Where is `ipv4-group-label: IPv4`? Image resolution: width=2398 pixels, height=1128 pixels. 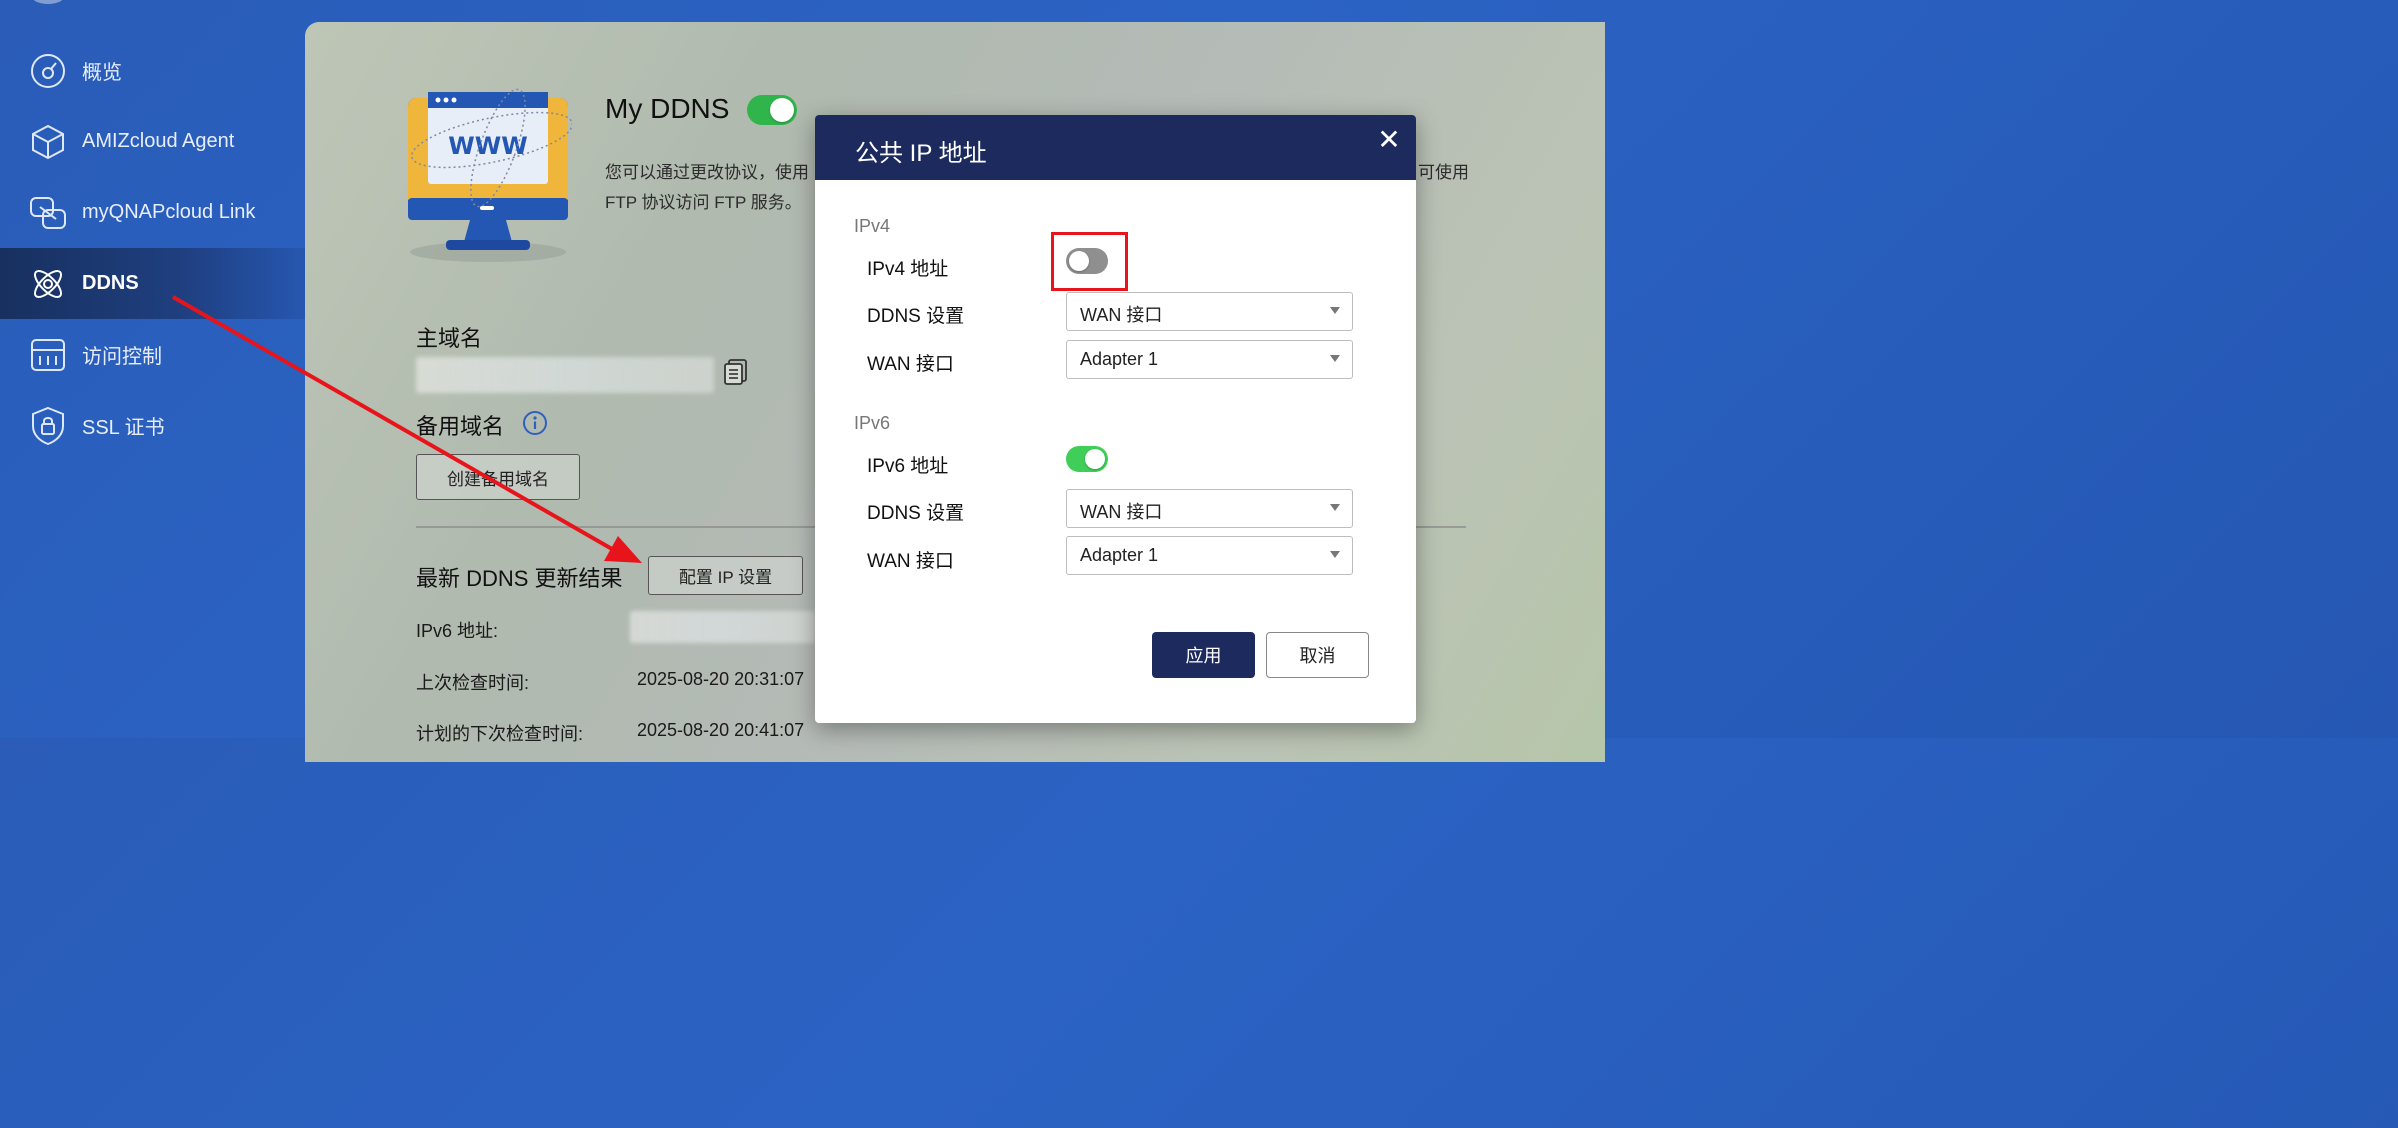 ipv4-group-label: IPv4 is located at coordinates (872, 226).